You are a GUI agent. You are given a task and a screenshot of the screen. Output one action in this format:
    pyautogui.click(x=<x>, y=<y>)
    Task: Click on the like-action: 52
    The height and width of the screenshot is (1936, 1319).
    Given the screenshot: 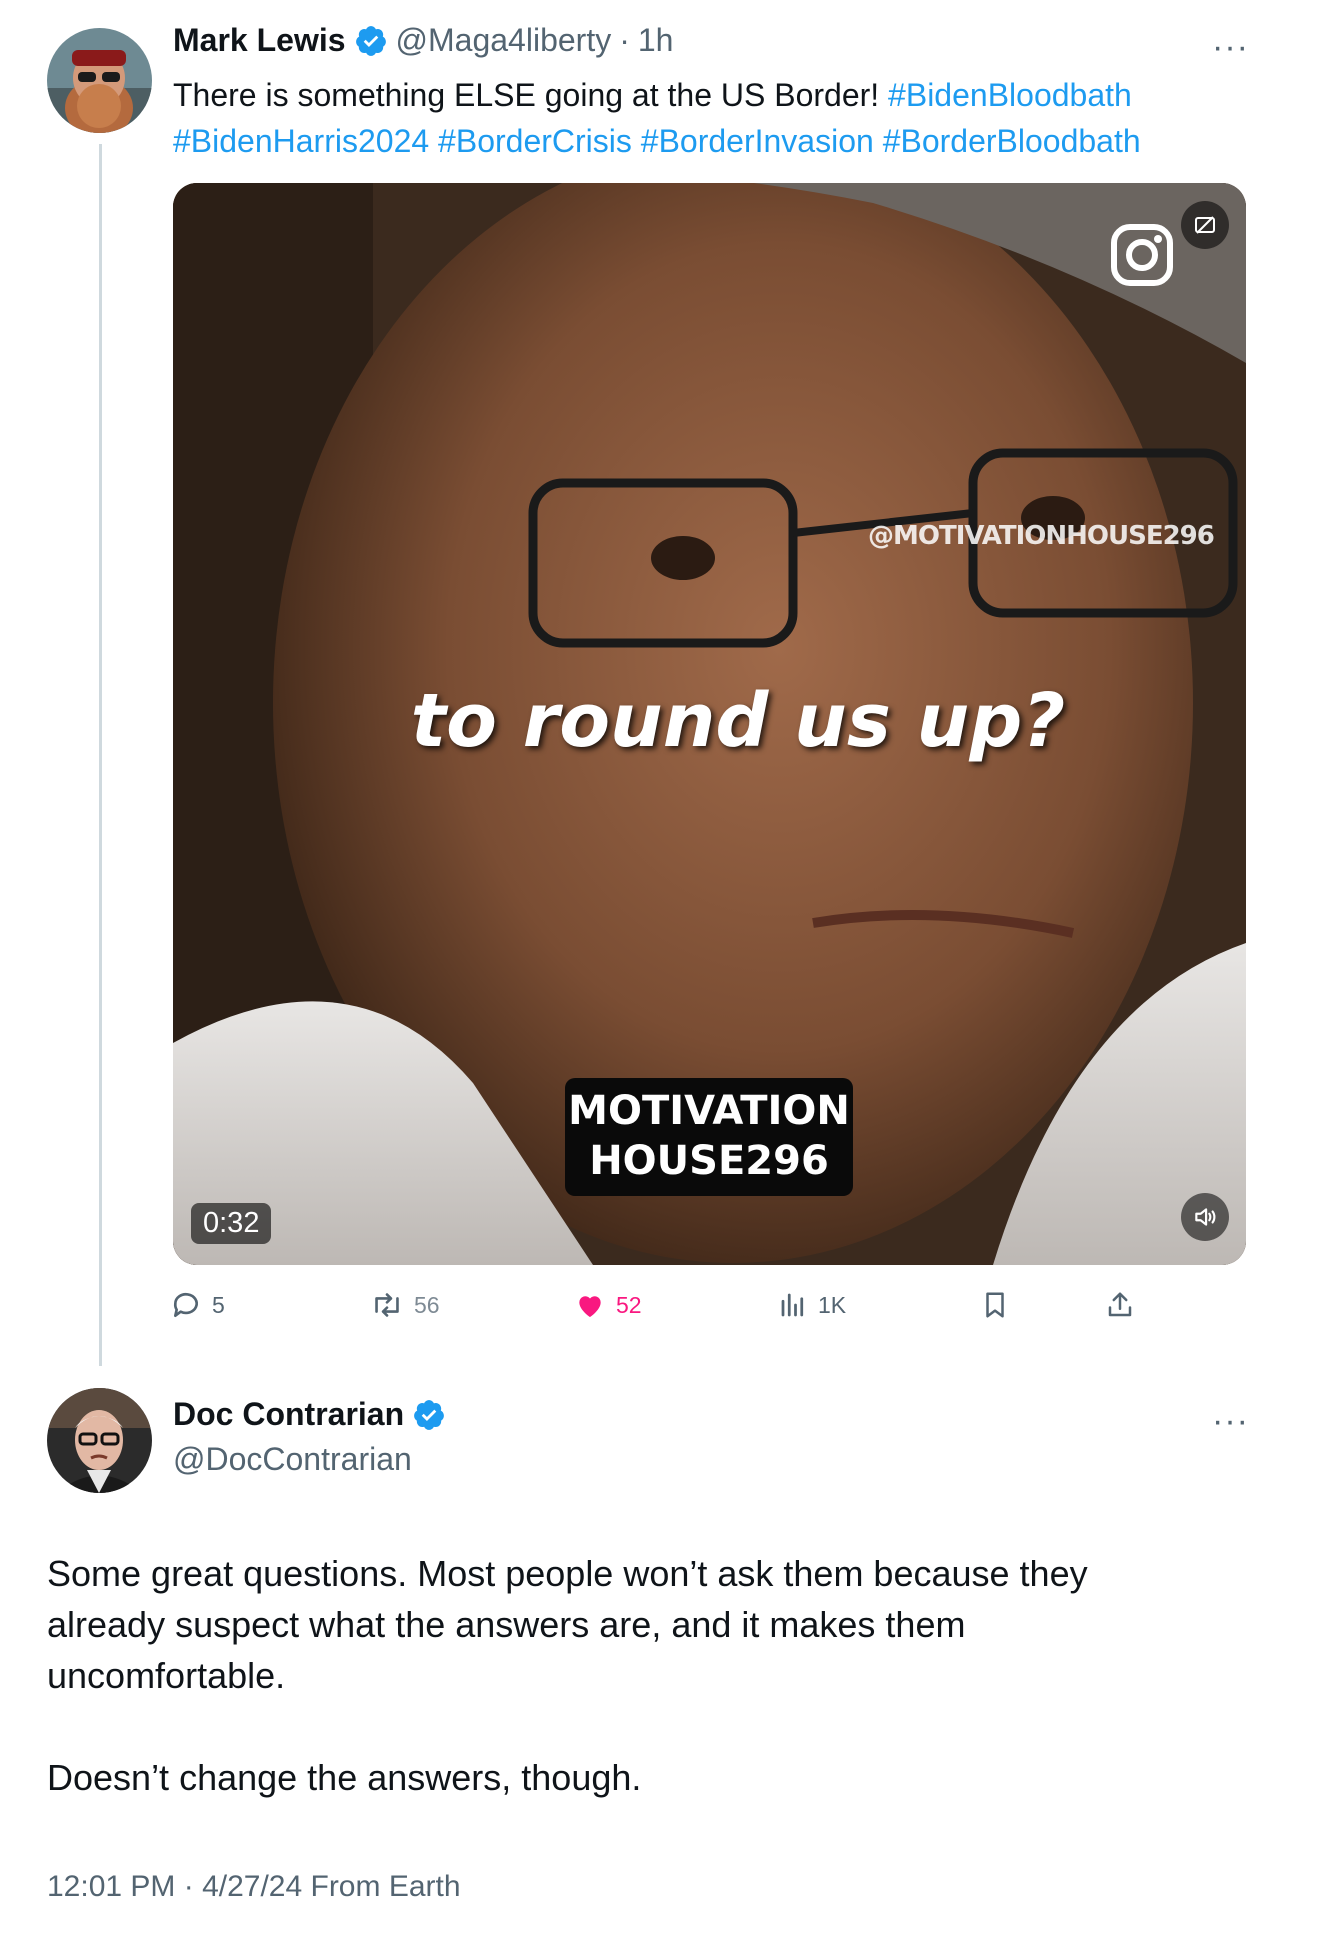 What is the action you would take?
    pyautogui.click(x=608, y=1305)
    